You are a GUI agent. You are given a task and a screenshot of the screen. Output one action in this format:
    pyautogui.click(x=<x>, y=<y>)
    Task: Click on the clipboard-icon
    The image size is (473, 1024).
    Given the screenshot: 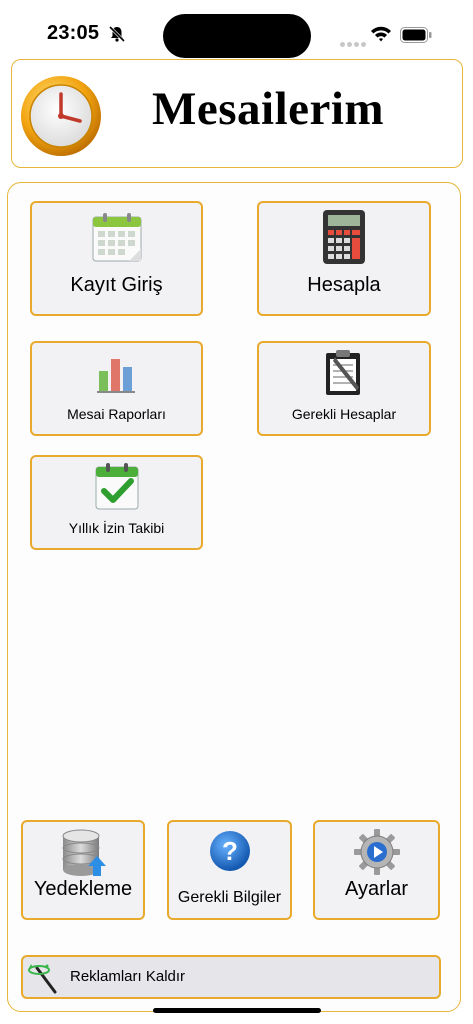 What is the action you would take?
    pyautogui.click(x=343, y=372)
    